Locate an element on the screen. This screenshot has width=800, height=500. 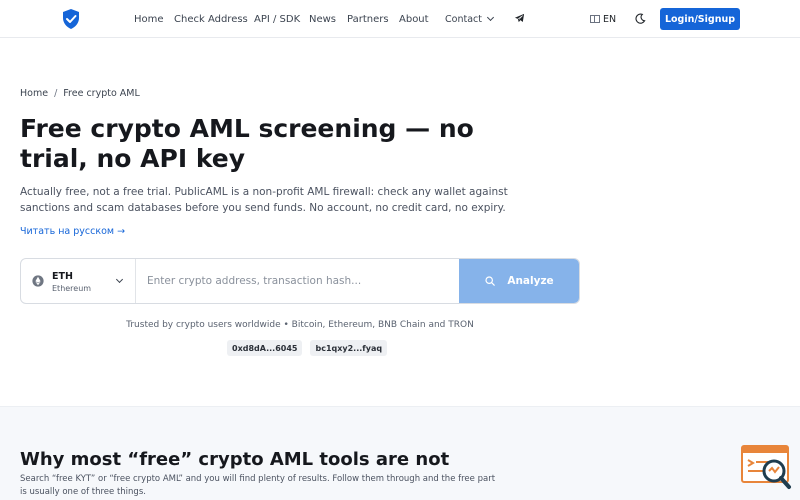
ethereum-icon is located at coordinates (38, 281).